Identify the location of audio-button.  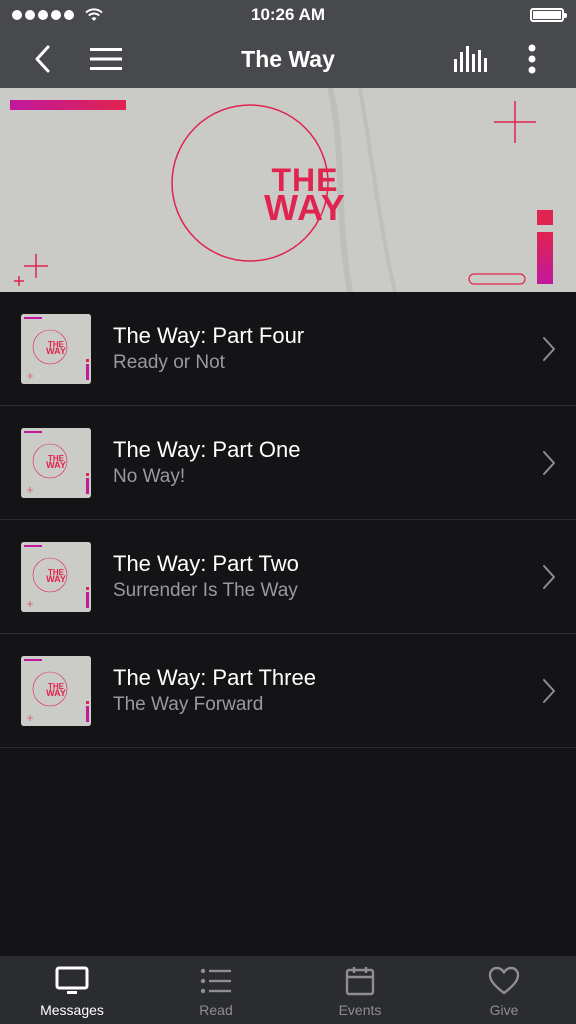
(471, 59).